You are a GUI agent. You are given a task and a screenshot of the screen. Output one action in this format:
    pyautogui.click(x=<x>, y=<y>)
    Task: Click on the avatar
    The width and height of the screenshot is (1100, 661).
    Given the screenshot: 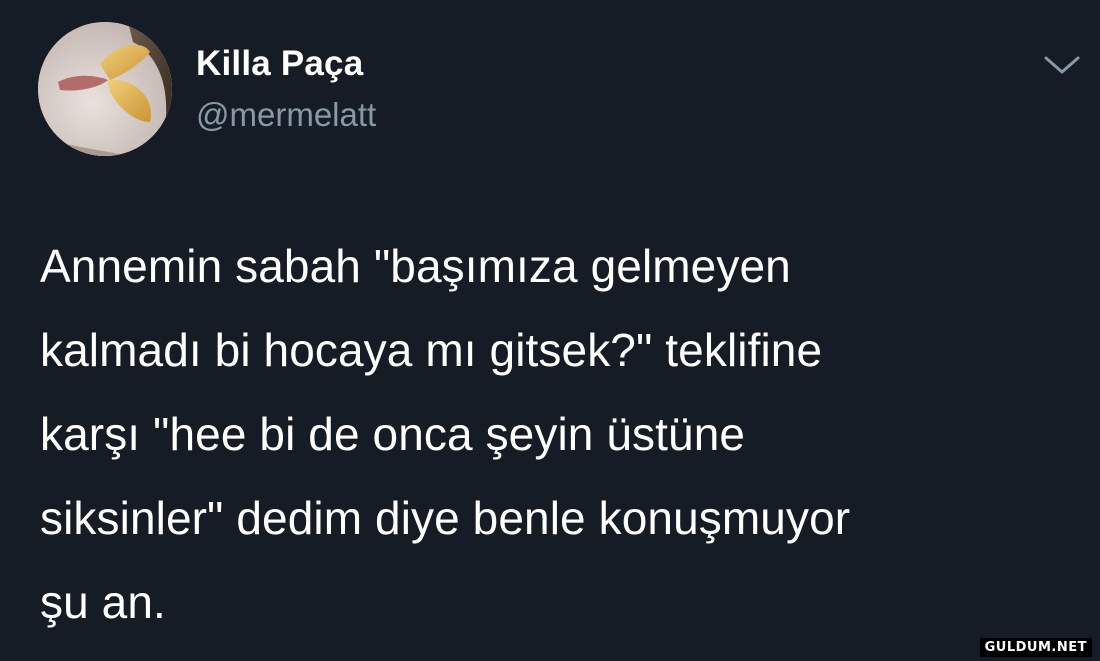 What is the action you would take?
    pyautogui.click(x=105, y=89)
    